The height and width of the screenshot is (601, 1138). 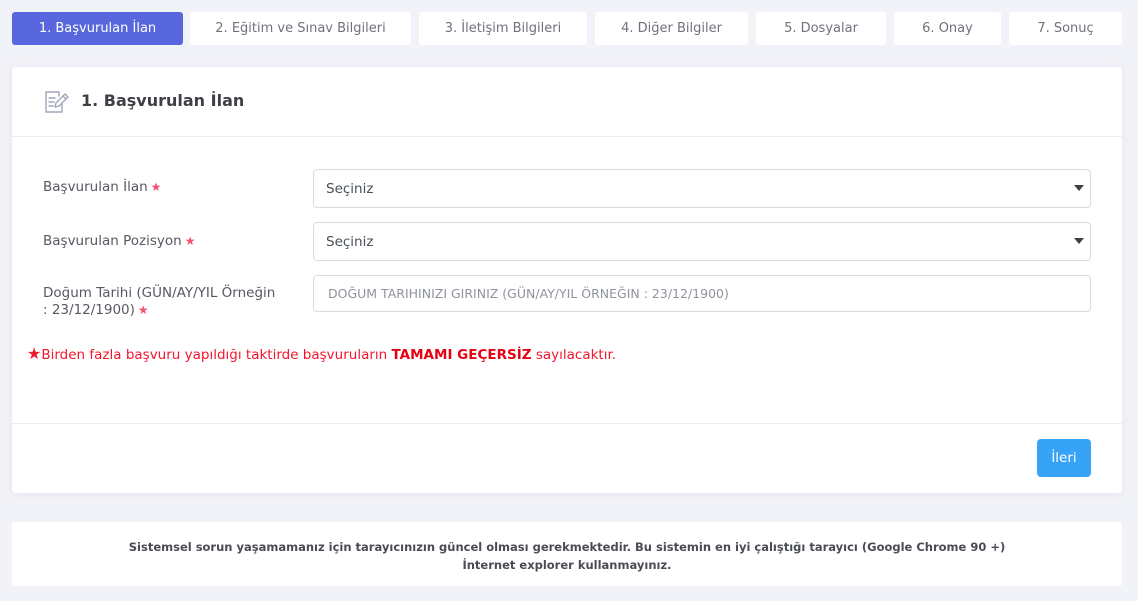 What do you see at coordinates (821, 28) in the screenshot?
I see `tab-dosyalar: 5. Dosyalar` at bounding box center [821, 28].